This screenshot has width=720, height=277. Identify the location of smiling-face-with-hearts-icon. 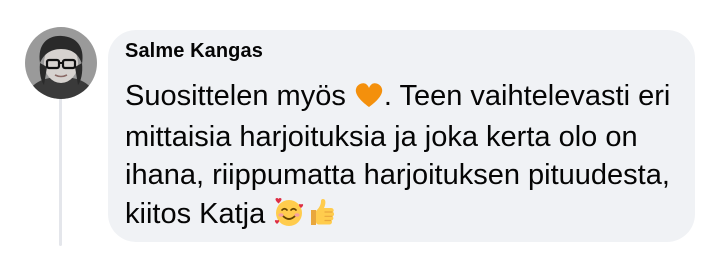
(289, 212).